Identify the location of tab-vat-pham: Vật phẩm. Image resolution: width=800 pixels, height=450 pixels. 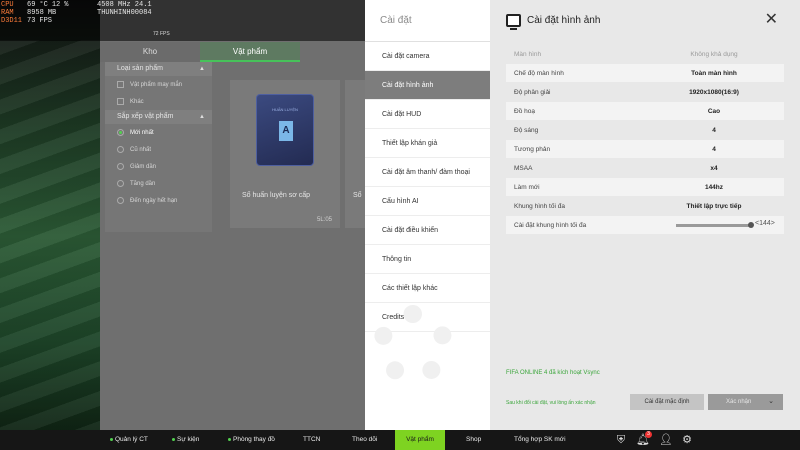
(250, 52).